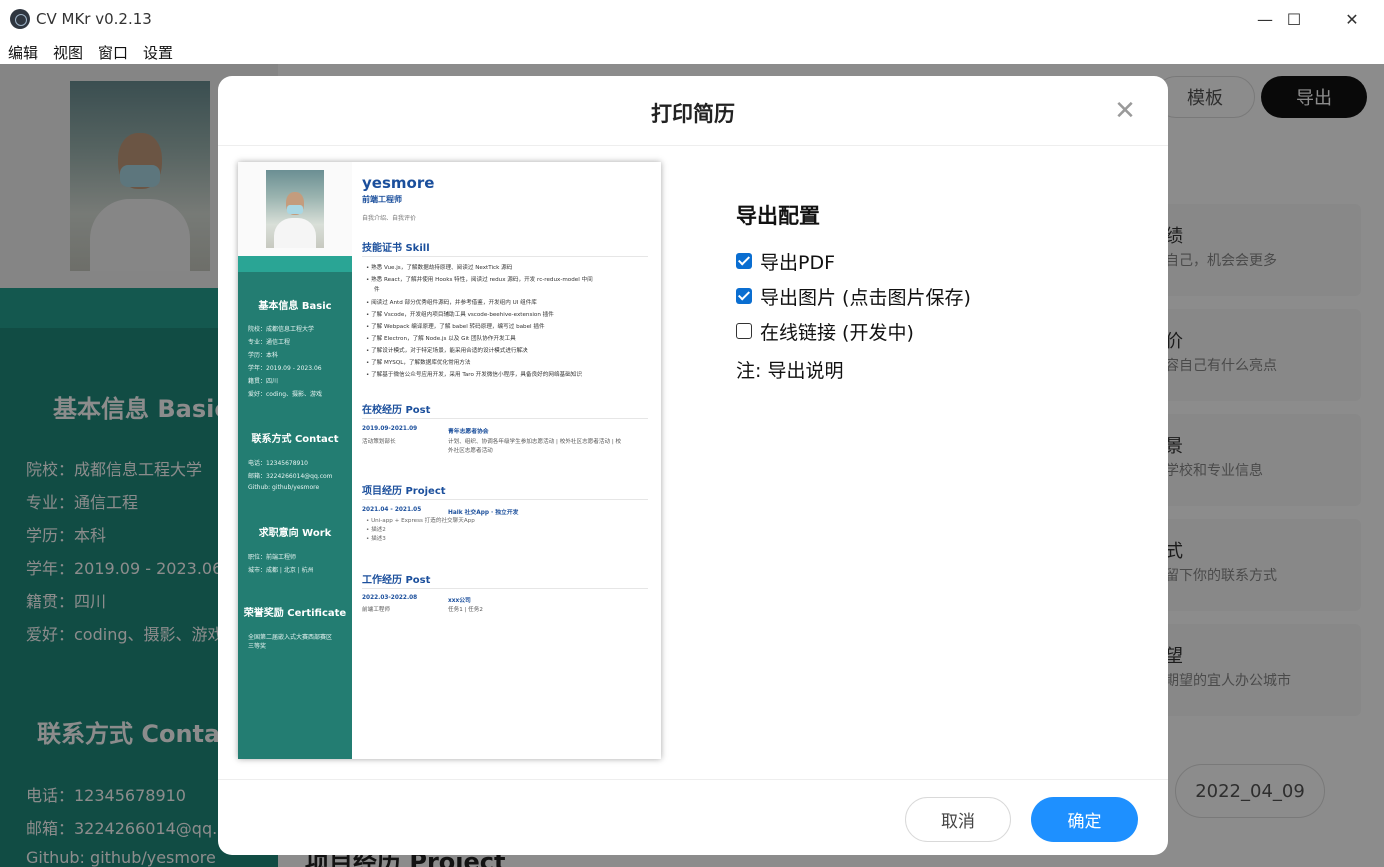 This screenshot has width=1384, height=867. What do you see at coordinates (1294, 19) in the screenshot?
I see `maximize-button: ☐` at bounding box center [1294, 19].